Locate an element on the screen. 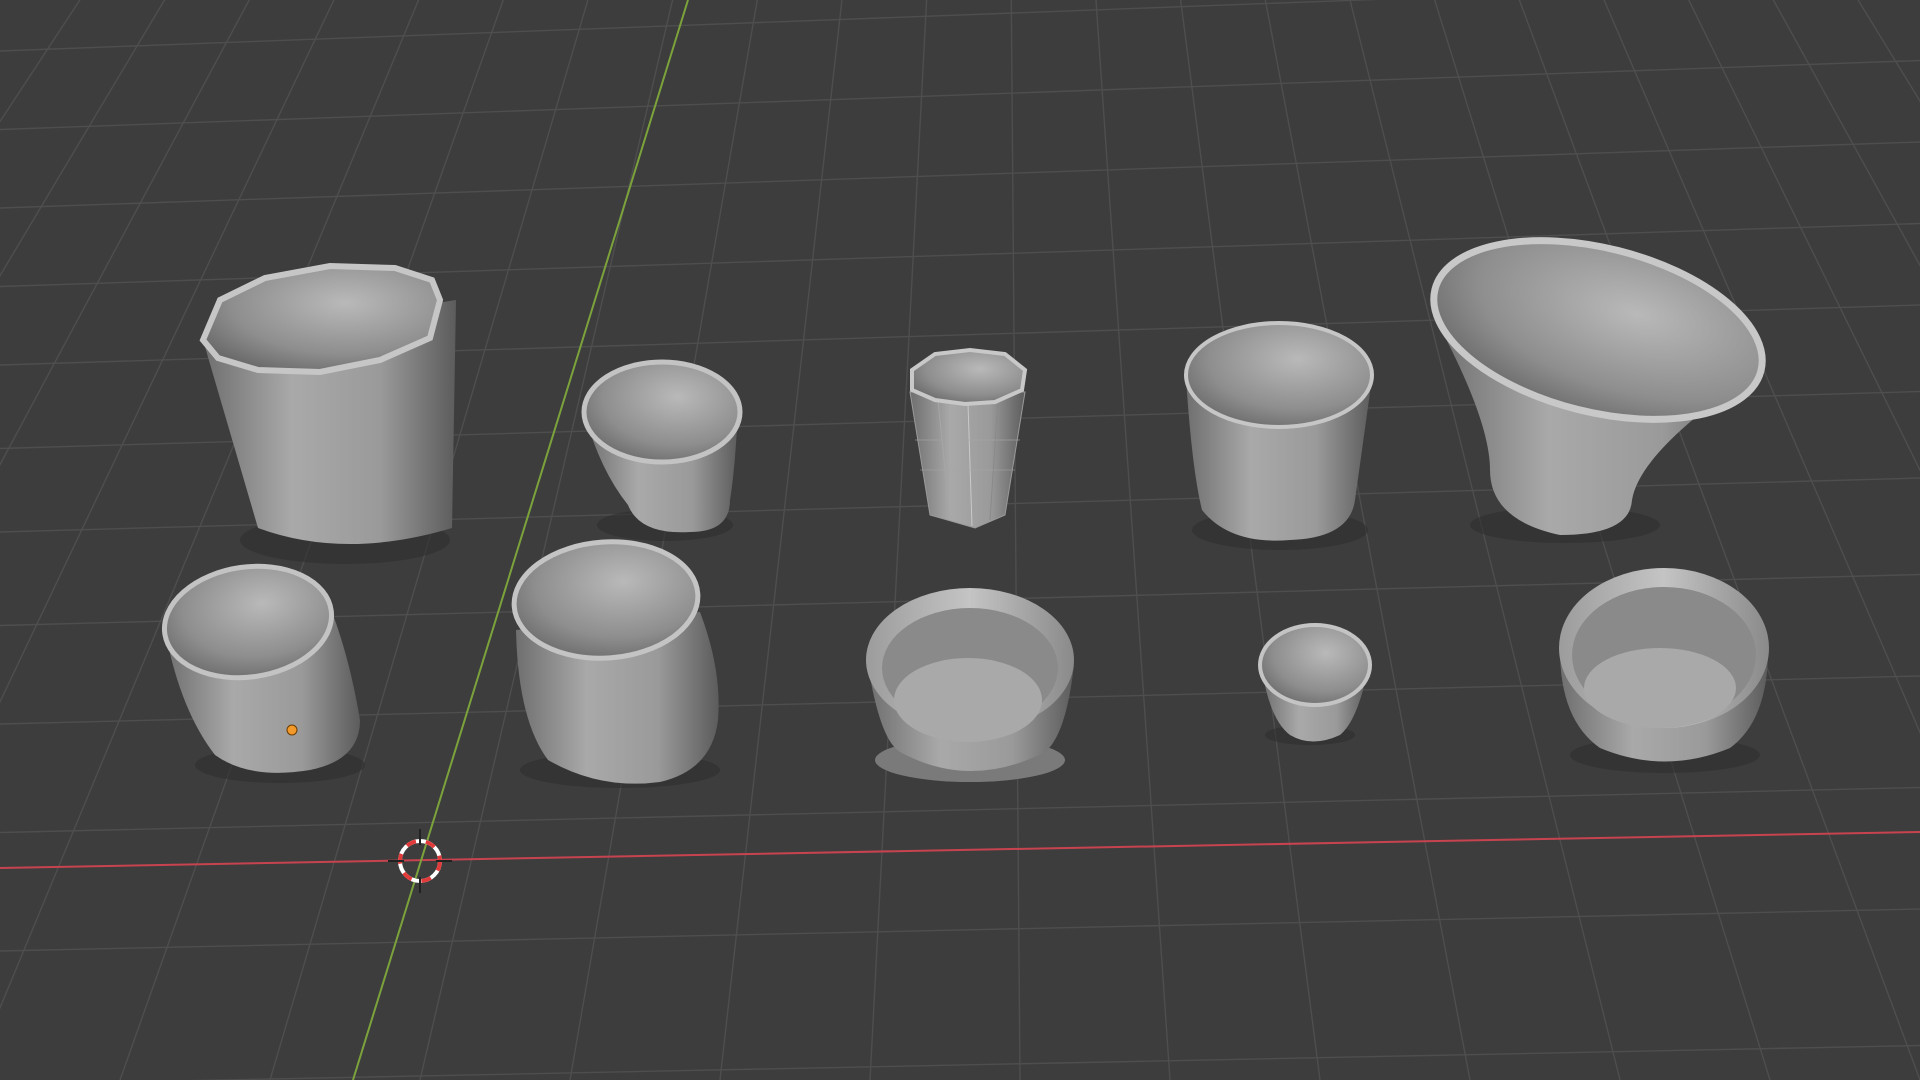  mesh-large-straight-cup is located at coordinates (615, 662).